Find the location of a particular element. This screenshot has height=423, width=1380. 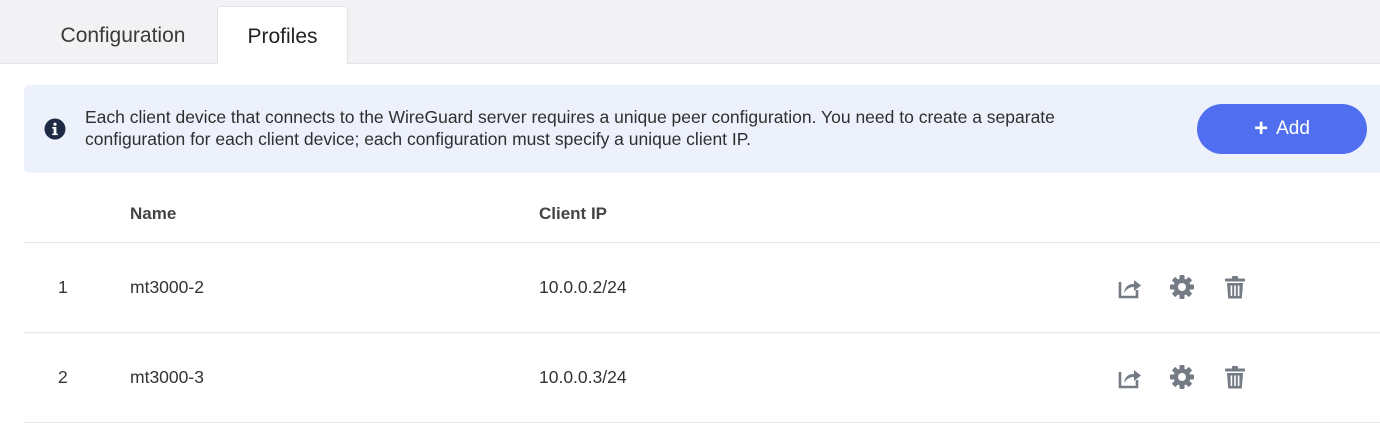

tab-configuration: Configuration is located at coordinates (123, 35).